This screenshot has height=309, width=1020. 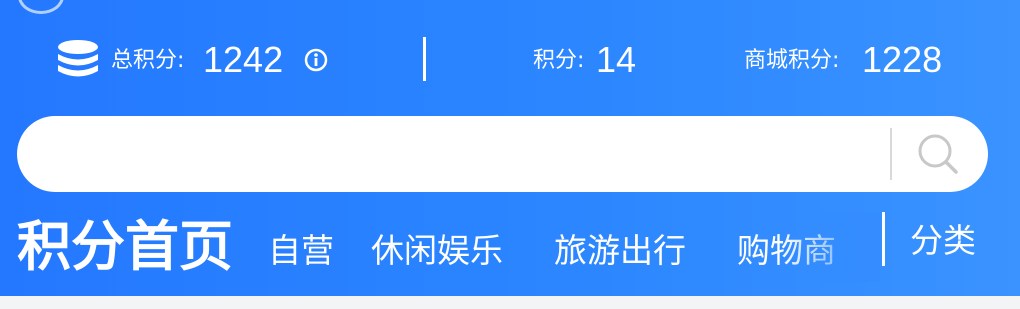 What do you see at coordinates (891, 154) in the screenshot?
I see `search-separator` at bounding box center [891, 154].